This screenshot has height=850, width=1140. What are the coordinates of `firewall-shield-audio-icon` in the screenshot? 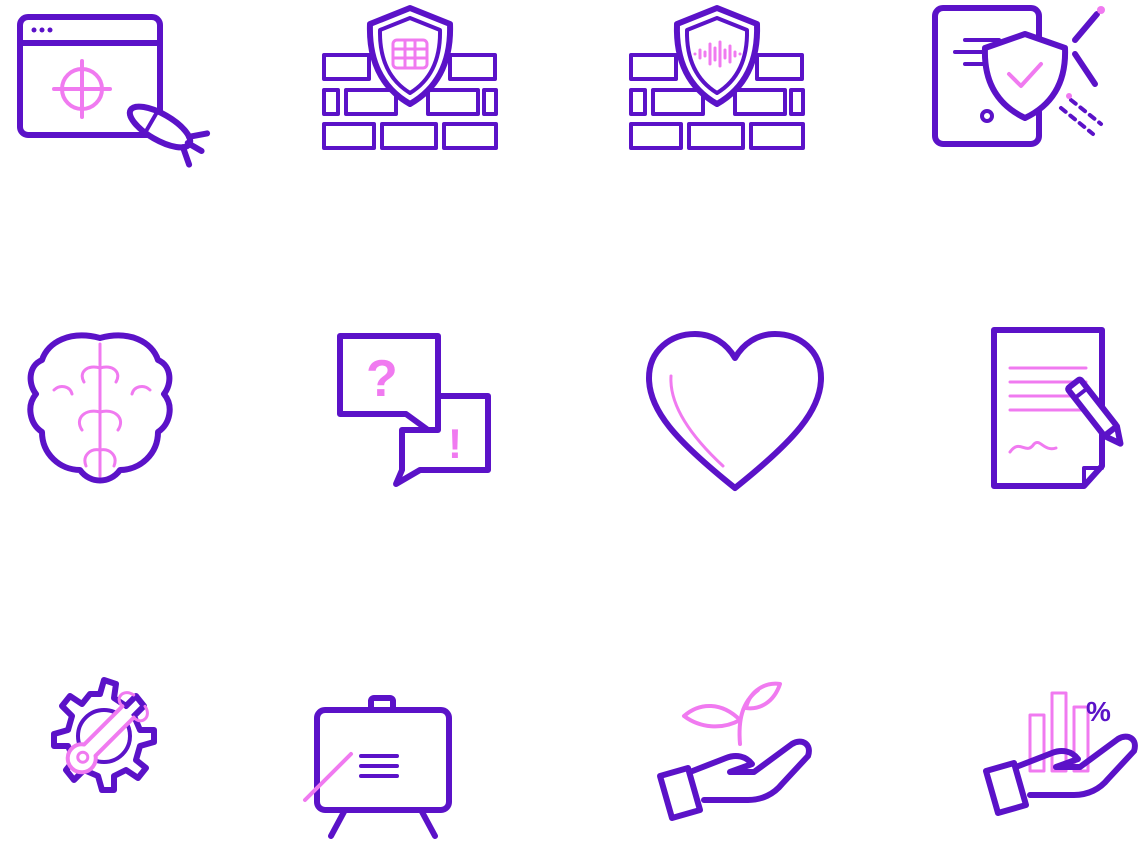 It's located at (717, 95).